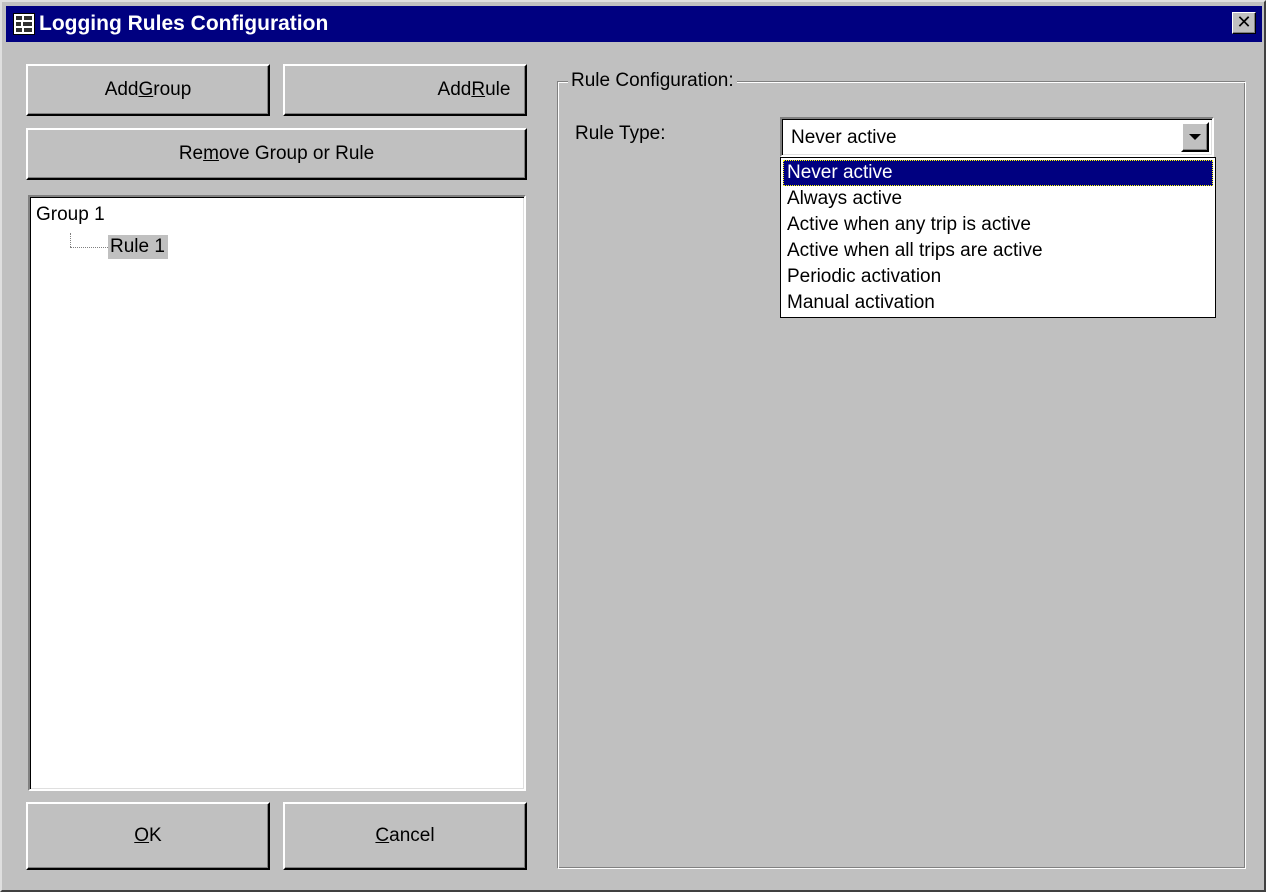  Describe the element at coordinates (998, 199) in the screenshot. I see `option-always-active: Always active` at that location.